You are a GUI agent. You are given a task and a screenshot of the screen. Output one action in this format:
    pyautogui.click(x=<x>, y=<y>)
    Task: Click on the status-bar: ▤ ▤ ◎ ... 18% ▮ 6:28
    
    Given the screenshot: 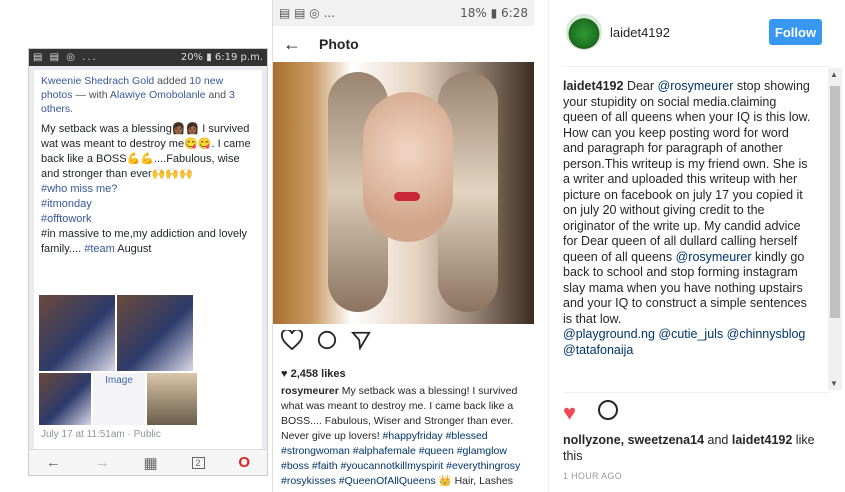 What is the action you would take?
    pyautogui.click(x=403, y=13)
    